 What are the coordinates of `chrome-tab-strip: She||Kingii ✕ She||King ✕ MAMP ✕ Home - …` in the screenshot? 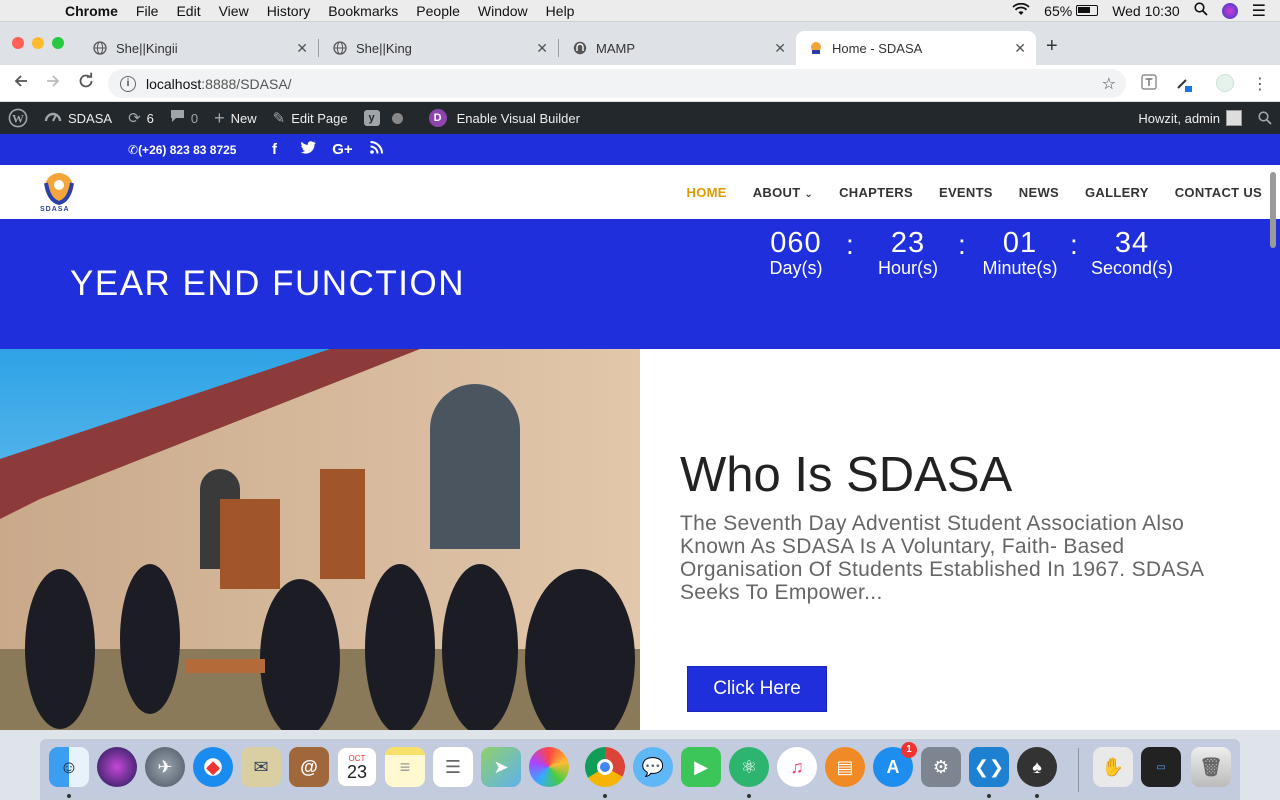 It's located at (640, 44).